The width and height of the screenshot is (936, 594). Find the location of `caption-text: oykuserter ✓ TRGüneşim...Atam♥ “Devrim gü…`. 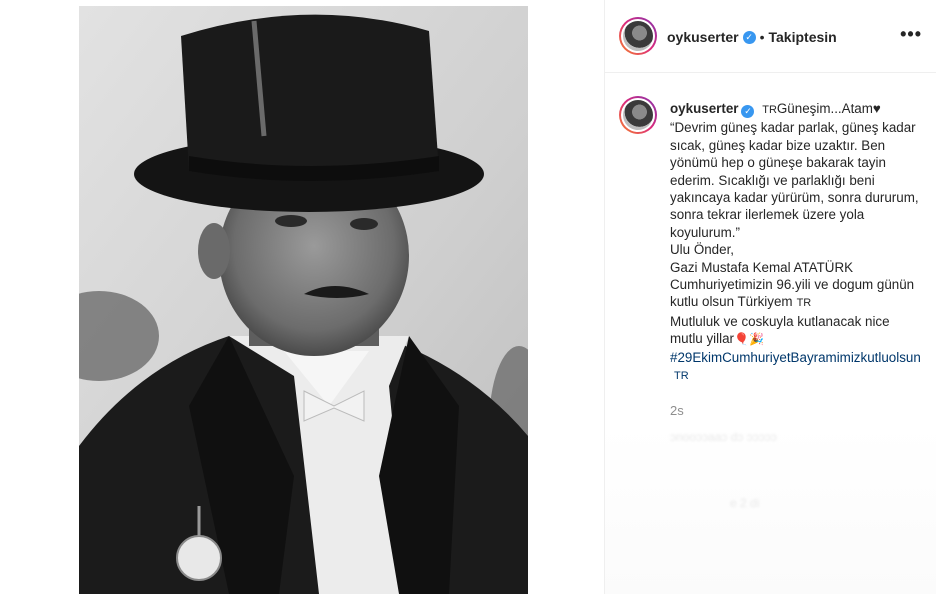

caption-text: oykuserter ✓ TRGüneşim...Atam♥ “Devrim gü… is located at coordinates (797, 243).